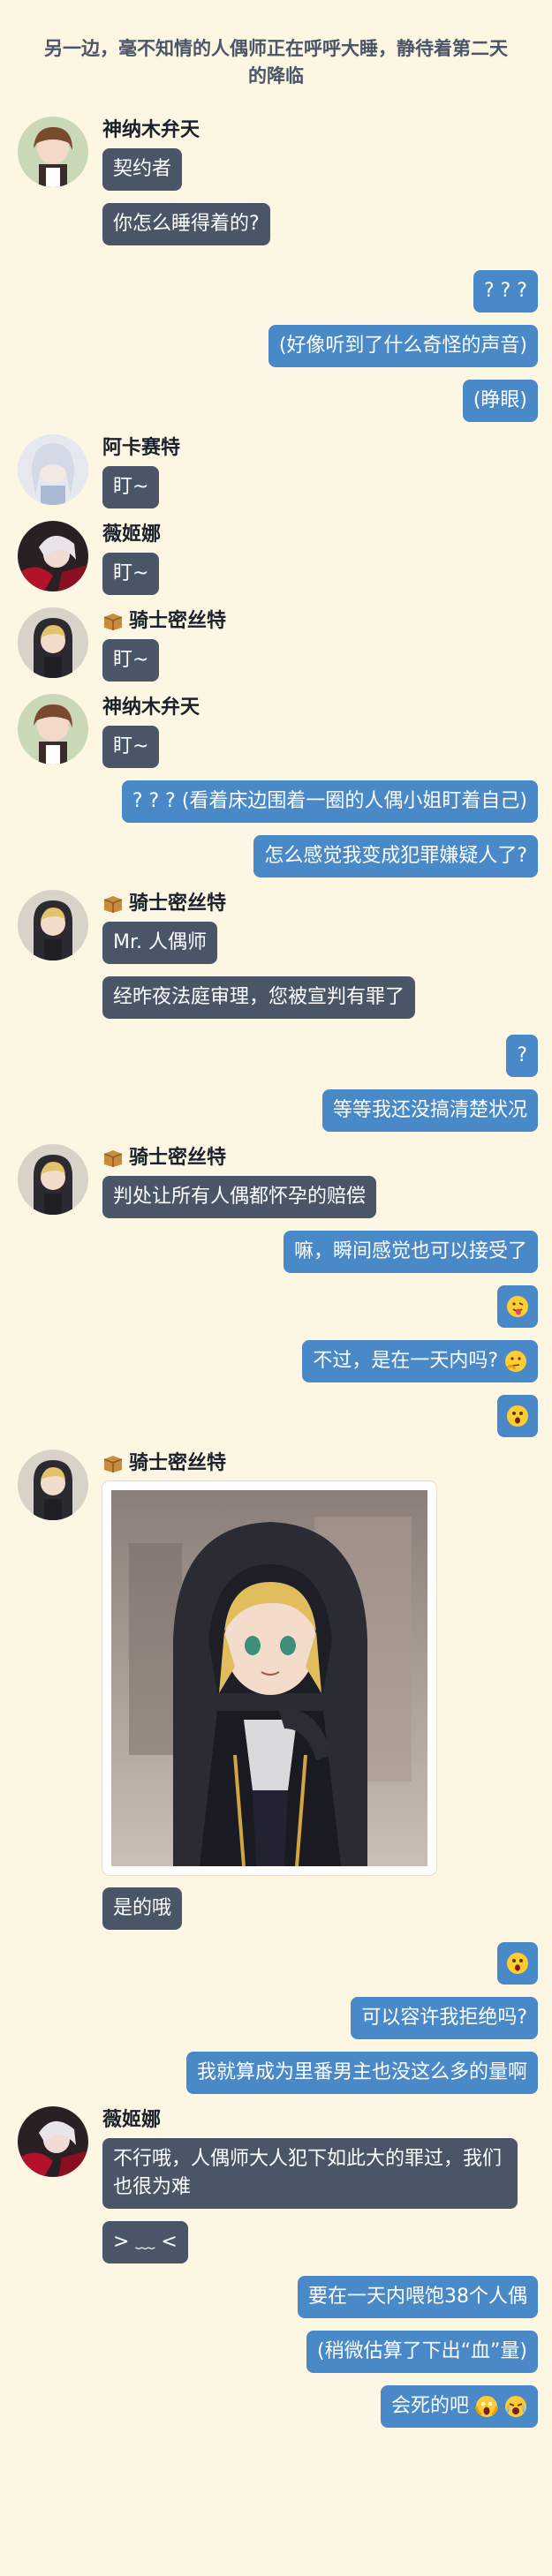  Describe the element at coordinates (278, 564) in the screenshot. I see `message-group: 薇姬娜 盯~` at that location.